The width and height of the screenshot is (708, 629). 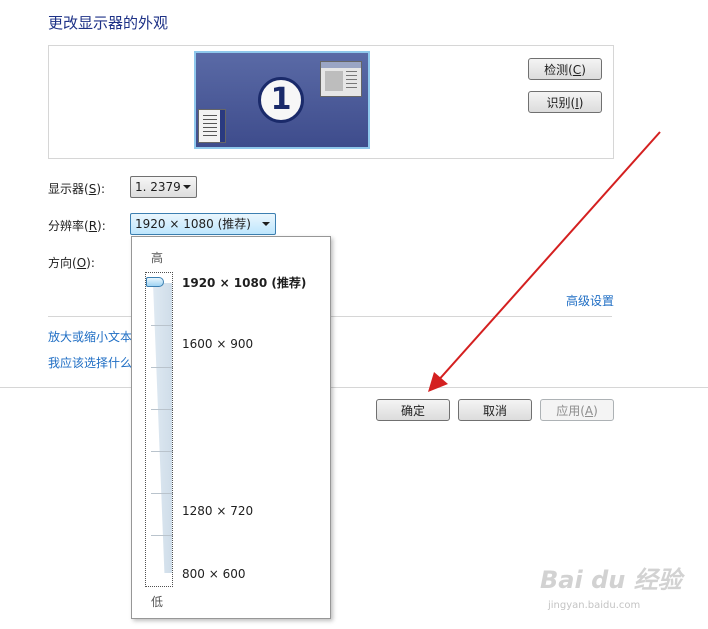 I want to click on baidu-watermark: Bai du 经验, so click(x=611, y=580).